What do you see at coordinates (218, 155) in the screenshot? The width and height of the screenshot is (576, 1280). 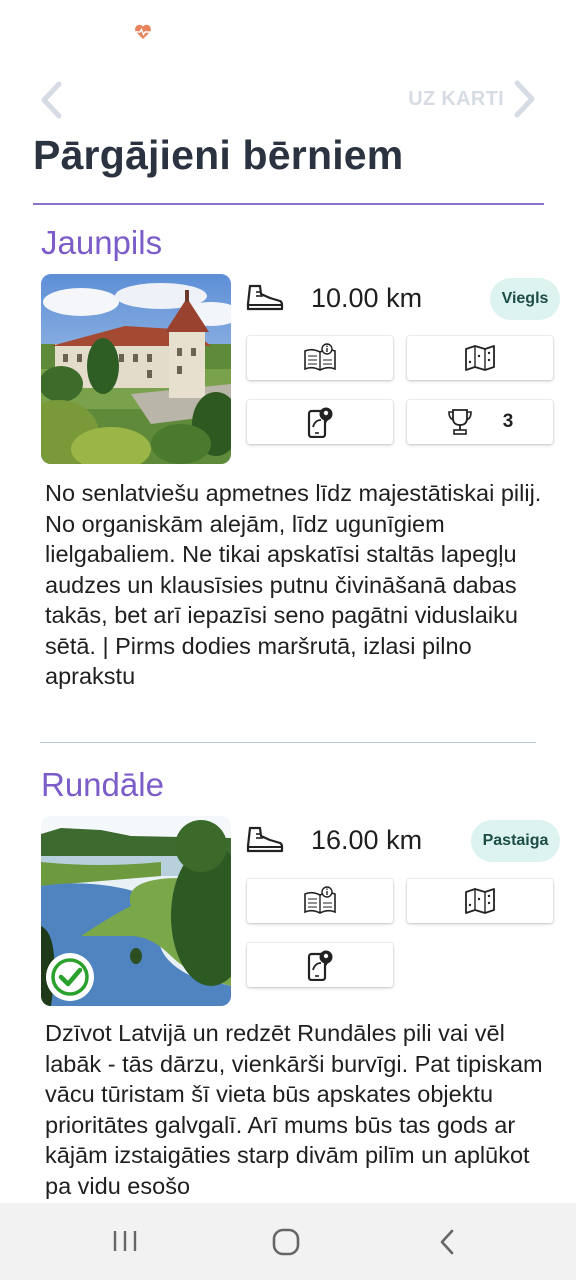 I see `page-title: Pārgājieni bērniem` at bounding box center [218, 155].